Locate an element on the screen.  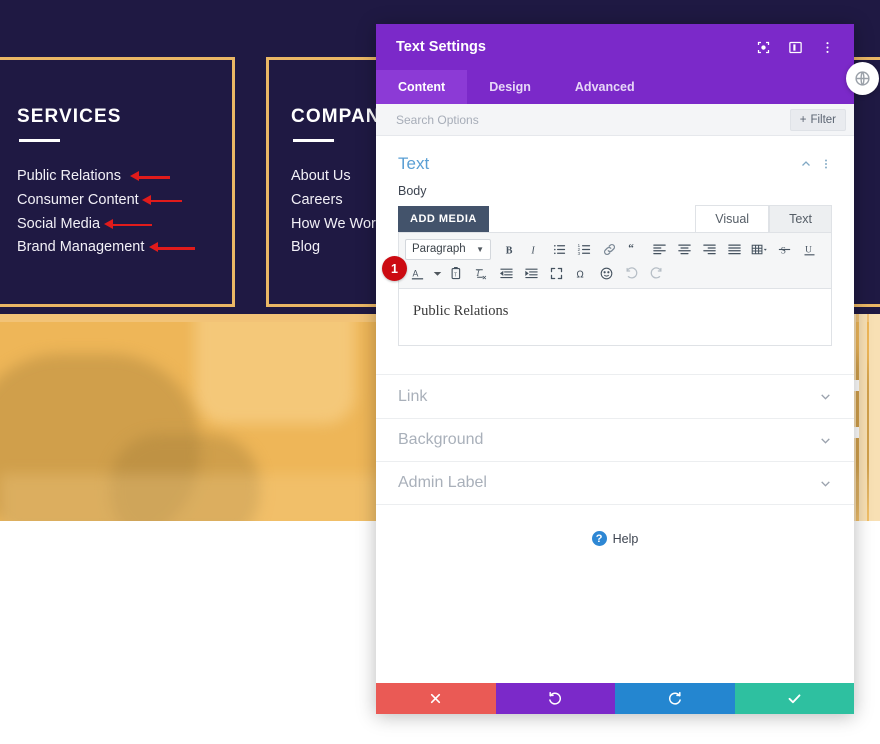
filter-button: + Filter is located at coordinates (817, 119).